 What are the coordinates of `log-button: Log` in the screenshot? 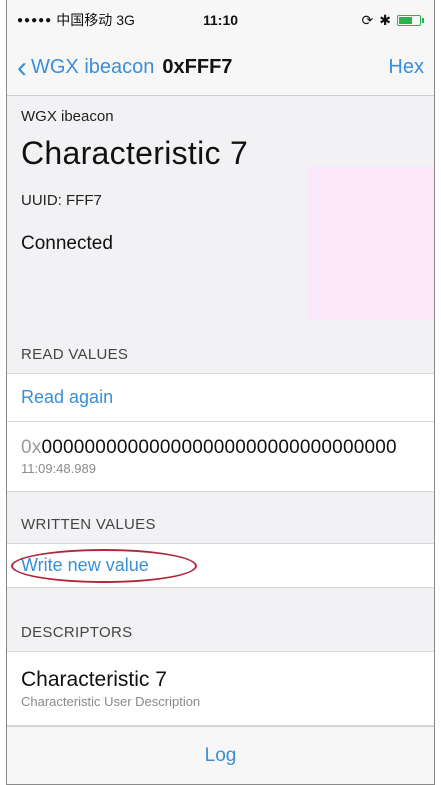 It's located at (221, 756).